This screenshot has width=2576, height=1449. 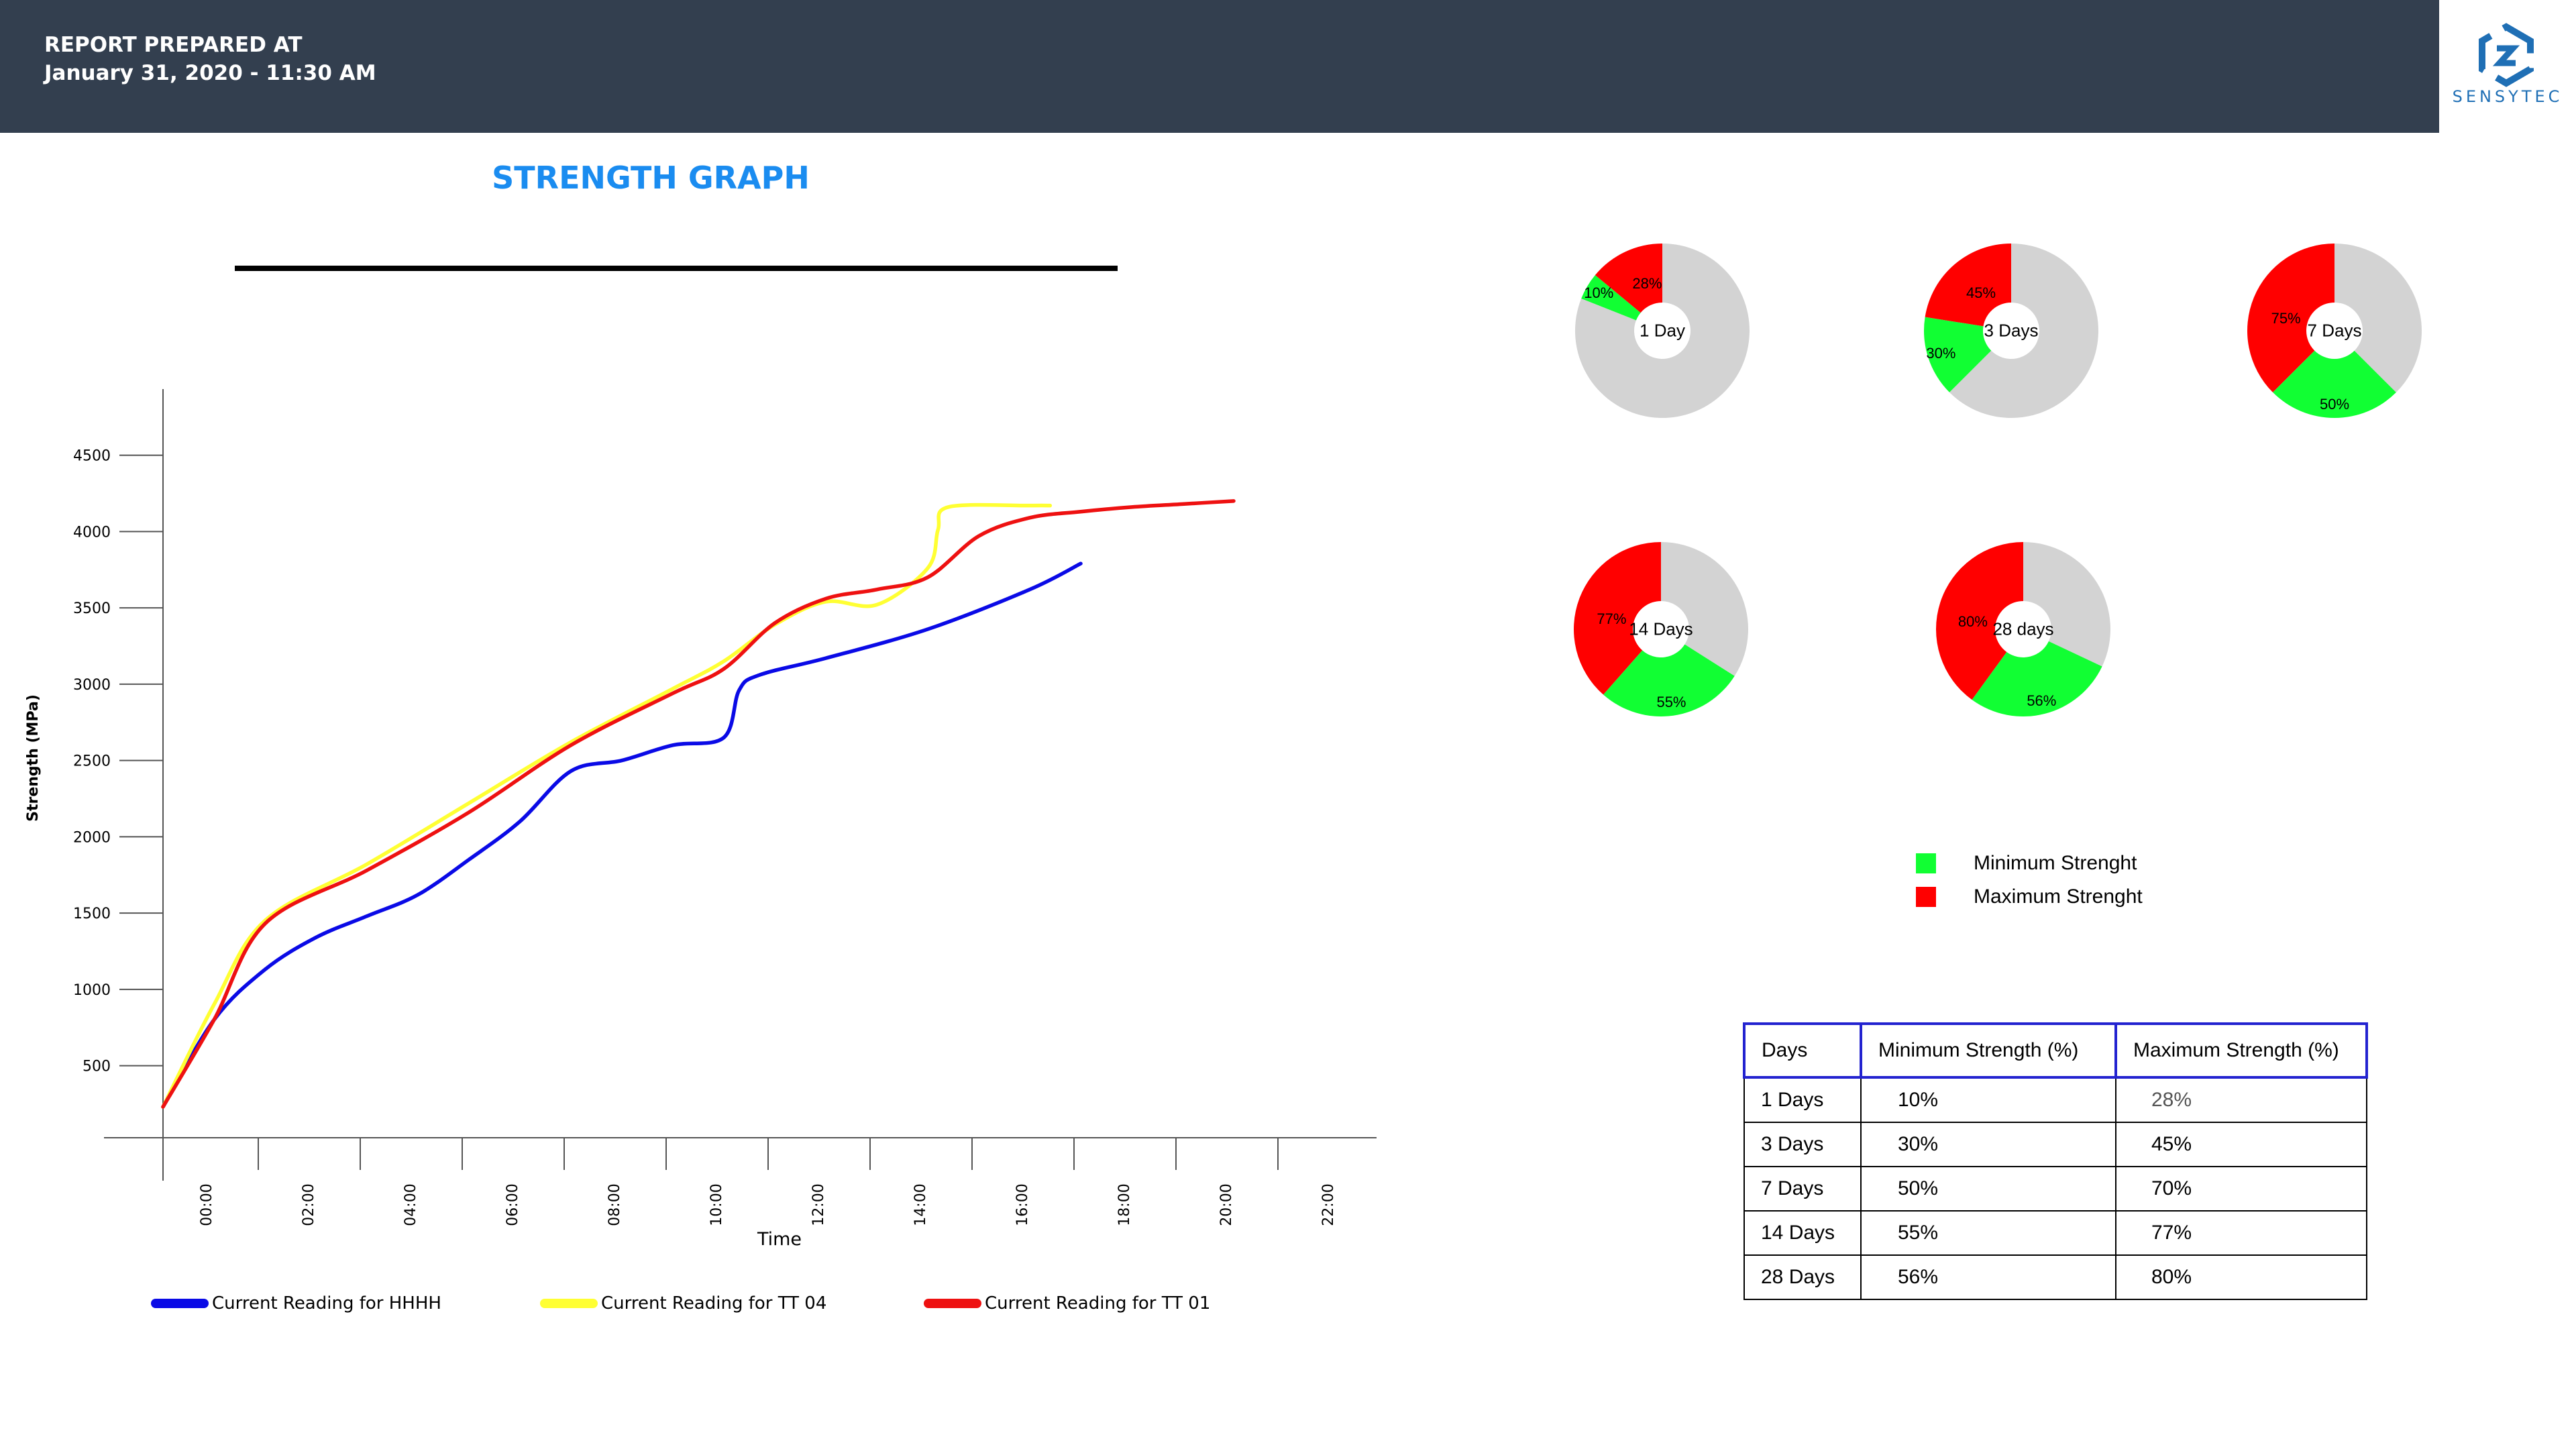 What do you see at coordinates (1097, 1303) in the screenshot?
I see `legend-label-tt-01: Current Reading for TT 01` at bounding box center [1097, 1303].